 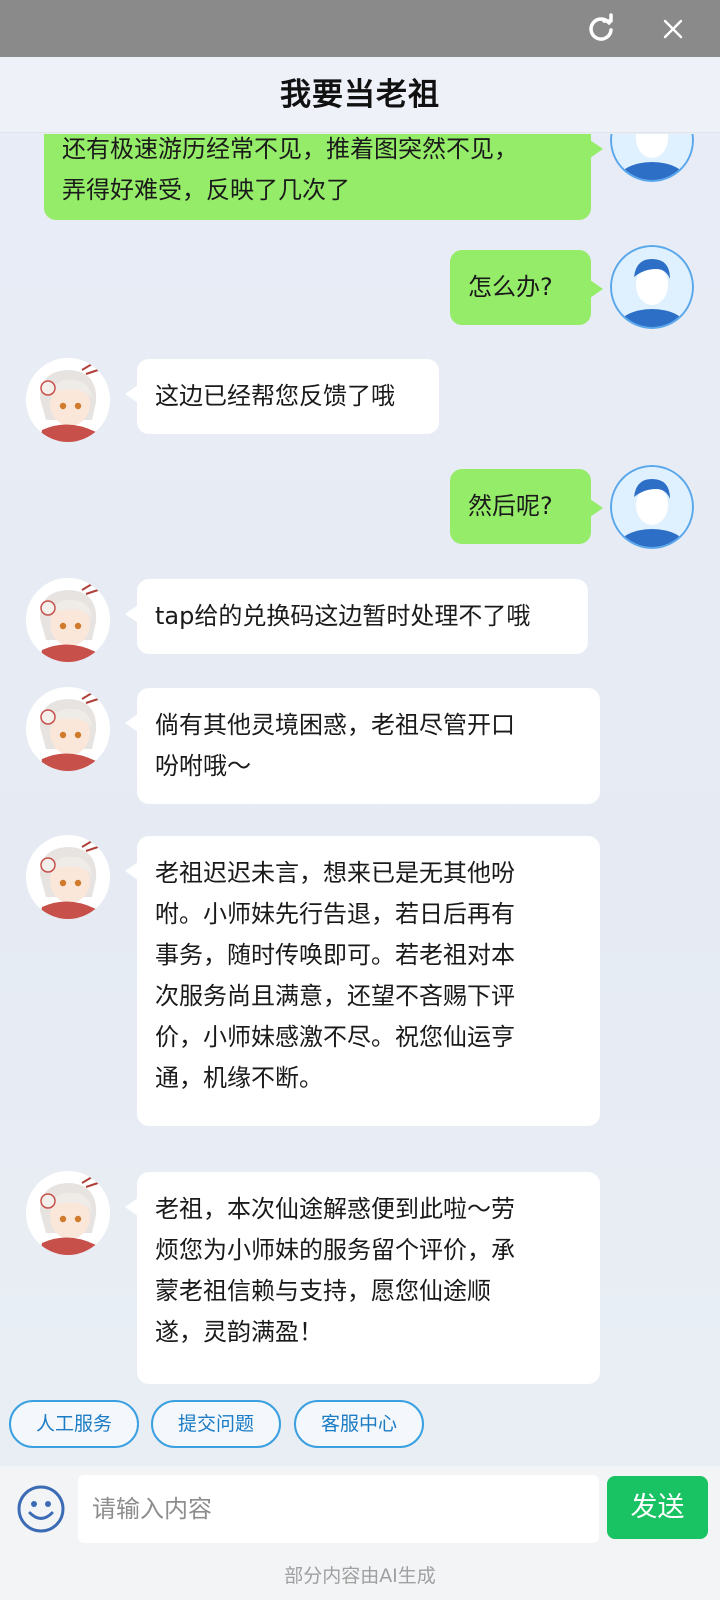 What do you see at coordinates (239, 1332) in the screenshot?
I see `message-line: 遂，灵韵满盈！` at bounding box center [239, 1332].